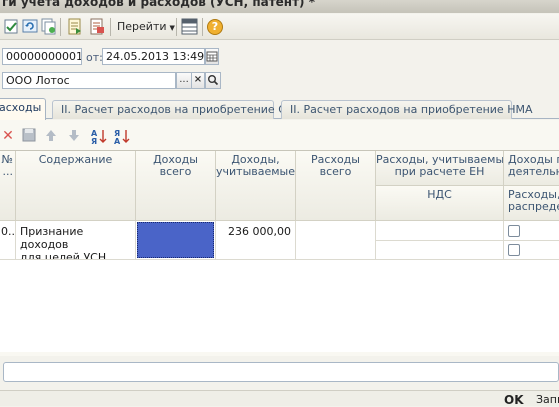  I want to click on svg-text: Я, so click(94, 140).